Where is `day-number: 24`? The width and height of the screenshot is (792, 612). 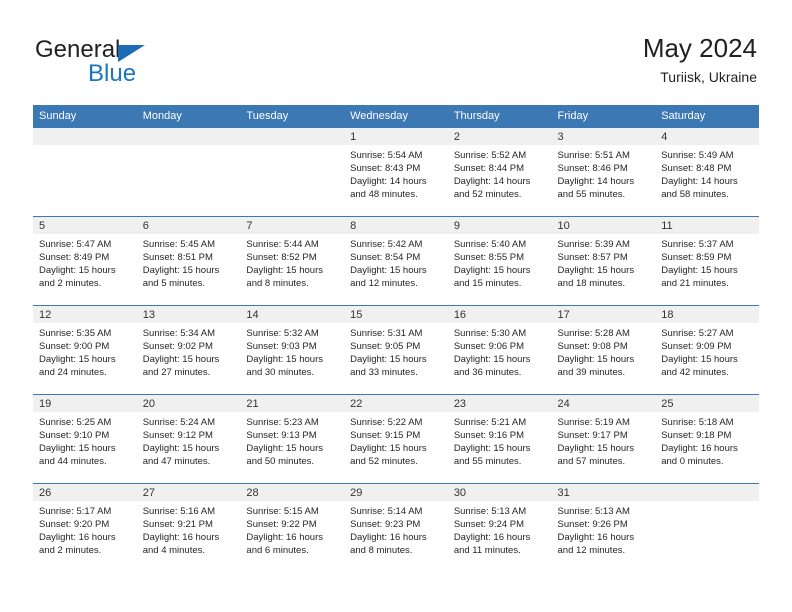 day-number: 24 is located at coordinates (603, 403).